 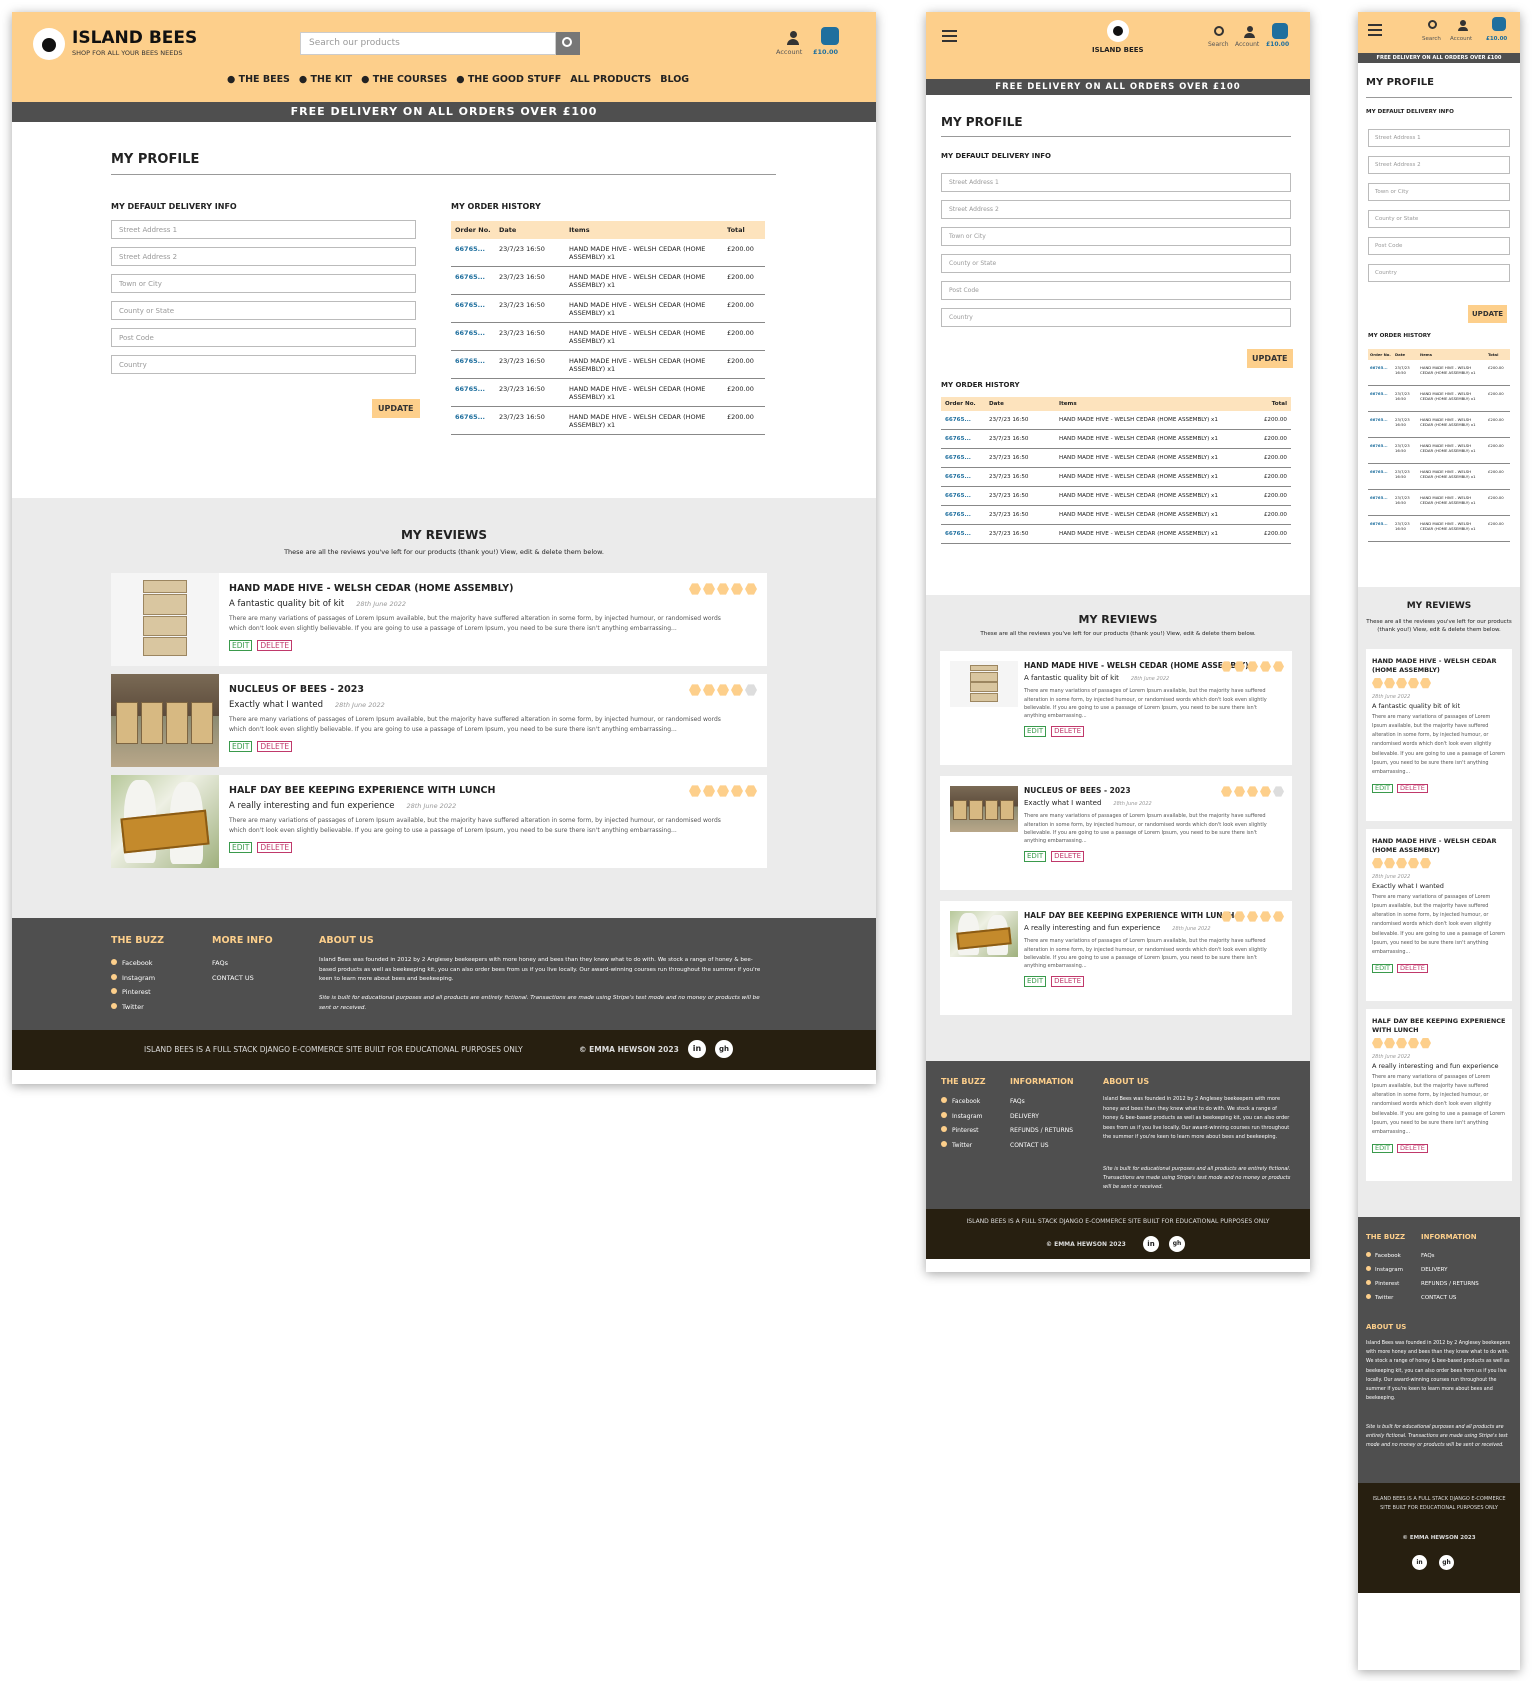 What do you see at coordinates (610, 79) in the screenshot?
I see `nav-all-products: ALL PRODUCTS` at bounding box center [610, 79].